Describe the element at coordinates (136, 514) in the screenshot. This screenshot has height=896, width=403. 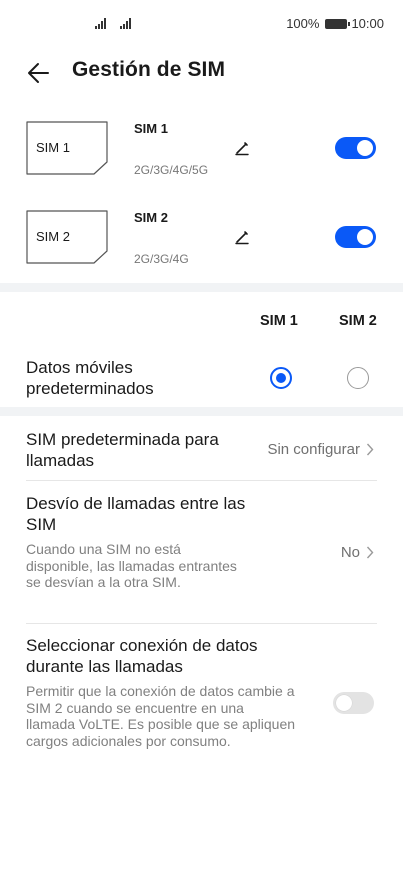
I see `call-forwarding-title: Desvío de llamadas entre las SIM` at that location.